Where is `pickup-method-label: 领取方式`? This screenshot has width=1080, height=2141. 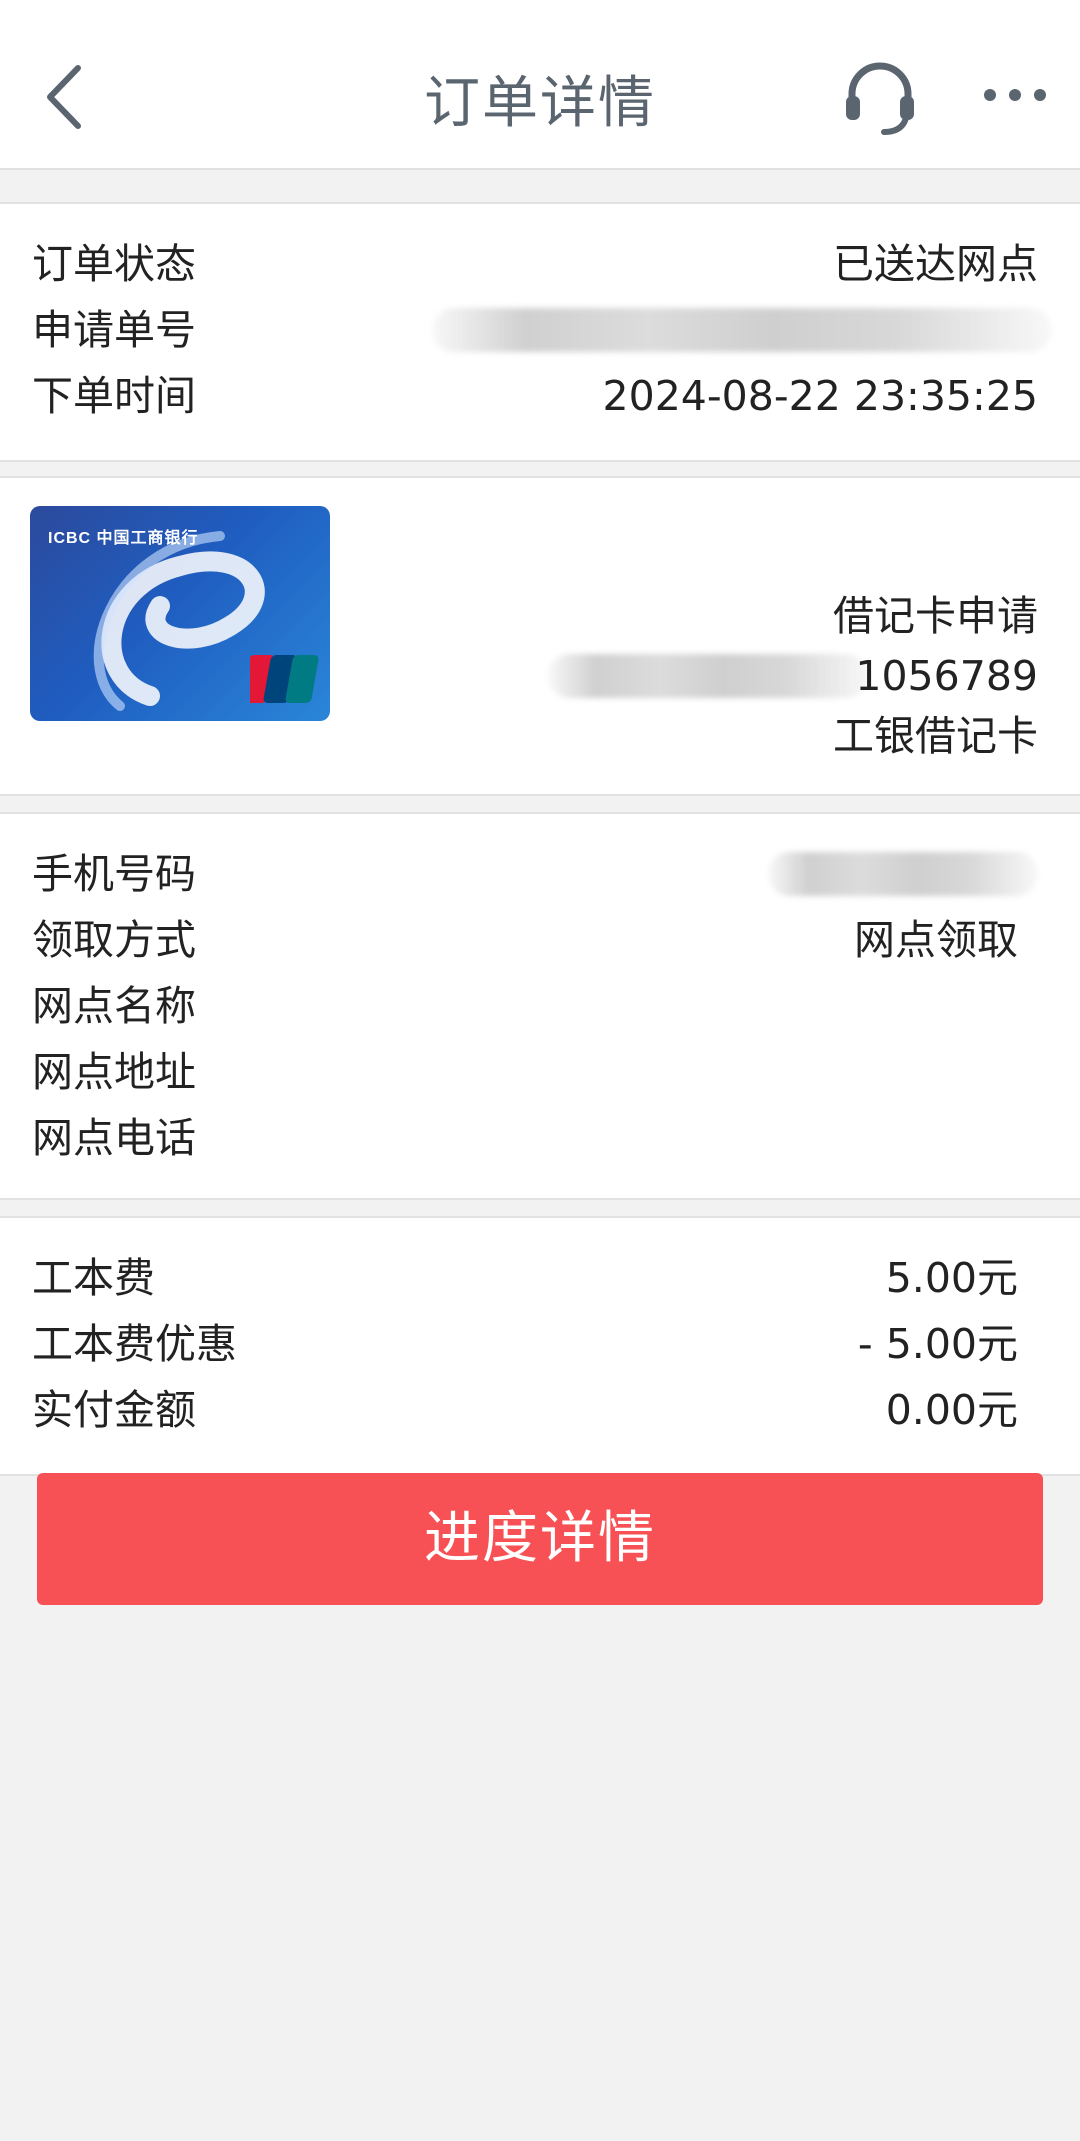 pickup-method-label: 领取方式 is located at coordinates (114, 940).